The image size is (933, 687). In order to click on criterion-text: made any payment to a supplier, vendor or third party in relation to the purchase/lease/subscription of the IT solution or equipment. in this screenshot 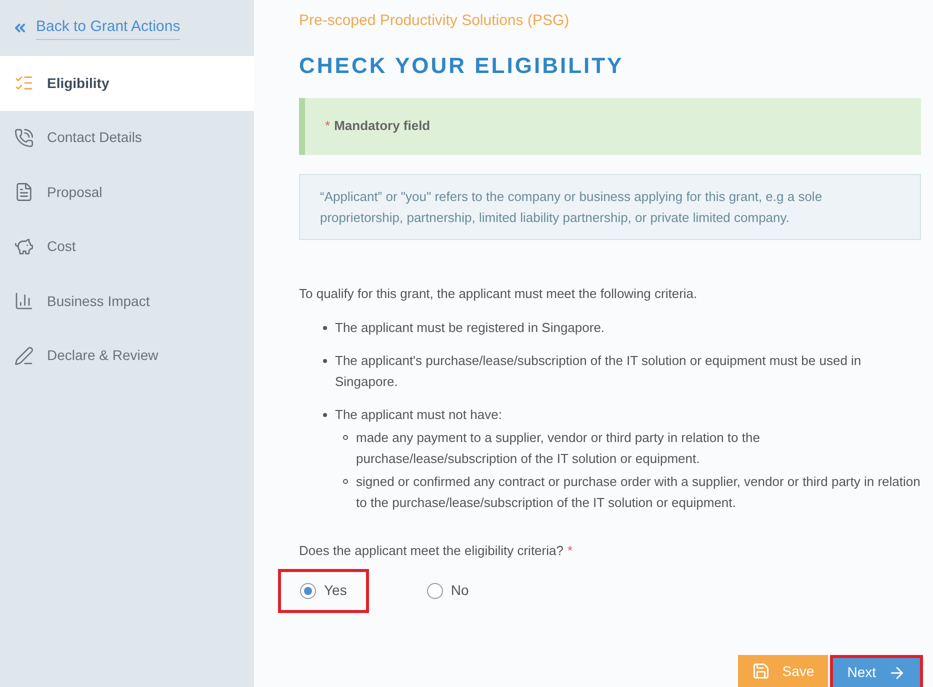, I will do `click(558, 448)`.